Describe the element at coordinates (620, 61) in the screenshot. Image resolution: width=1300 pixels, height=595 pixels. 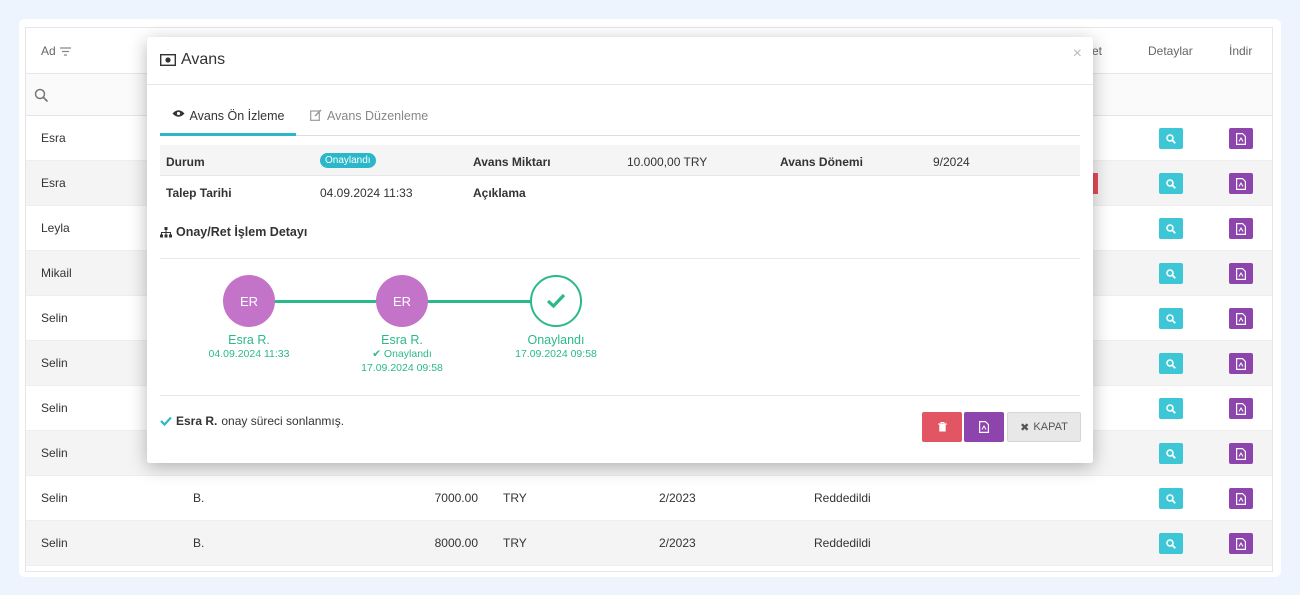
I see `modal-header: Avans ×` at that location.